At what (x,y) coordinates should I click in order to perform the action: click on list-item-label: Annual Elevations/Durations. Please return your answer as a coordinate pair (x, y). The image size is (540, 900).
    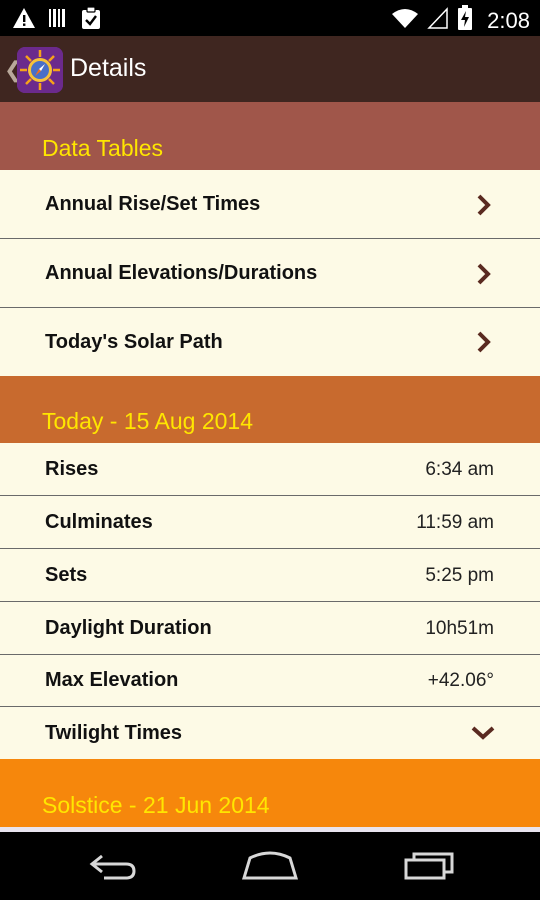
    Looking at the image, I should click on (181, 273).